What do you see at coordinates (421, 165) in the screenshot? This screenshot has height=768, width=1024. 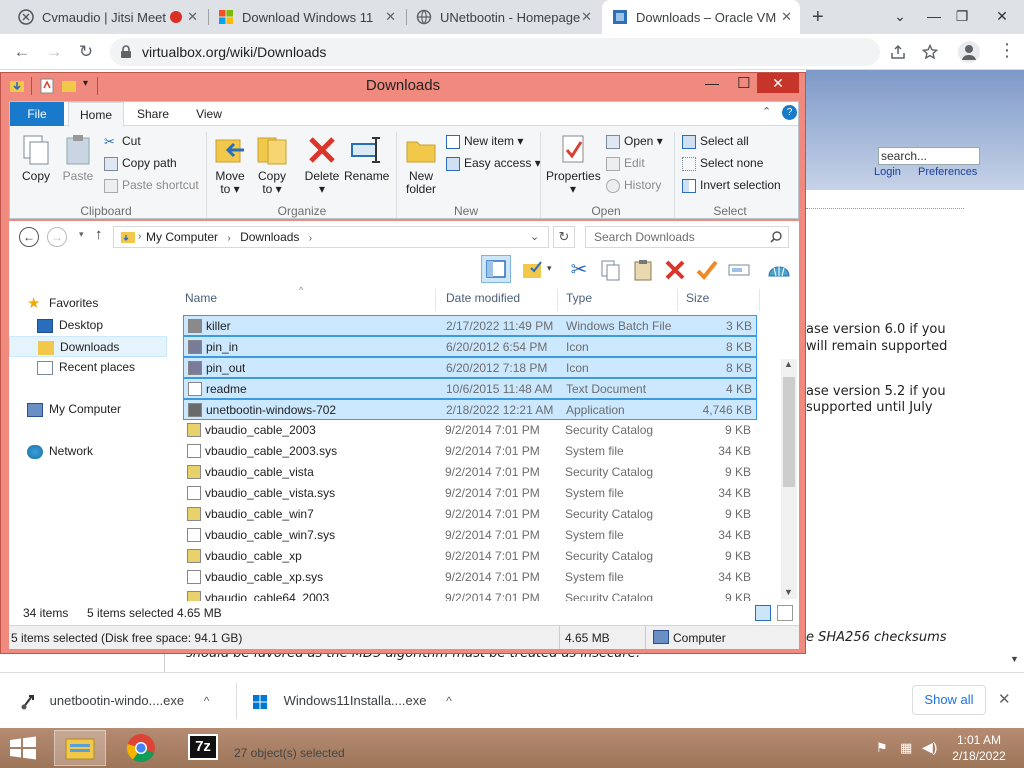 I see `new-folder-button: New folder` at bounding box center [421, 165].